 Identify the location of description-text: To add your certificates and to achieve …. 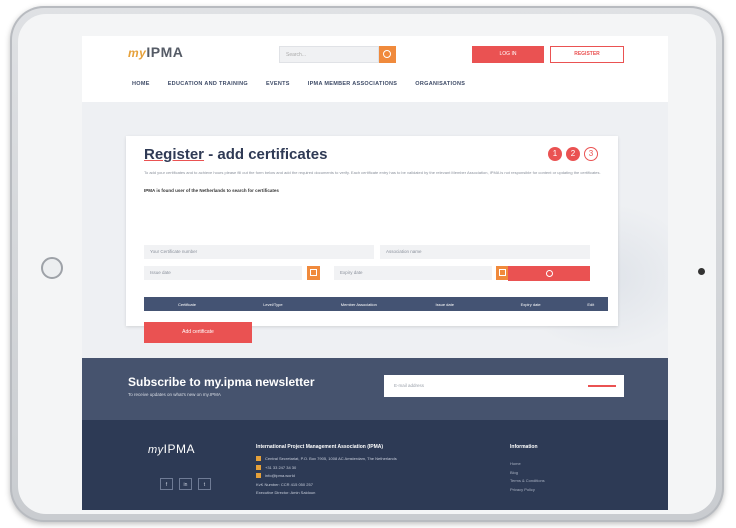
(372, 172).